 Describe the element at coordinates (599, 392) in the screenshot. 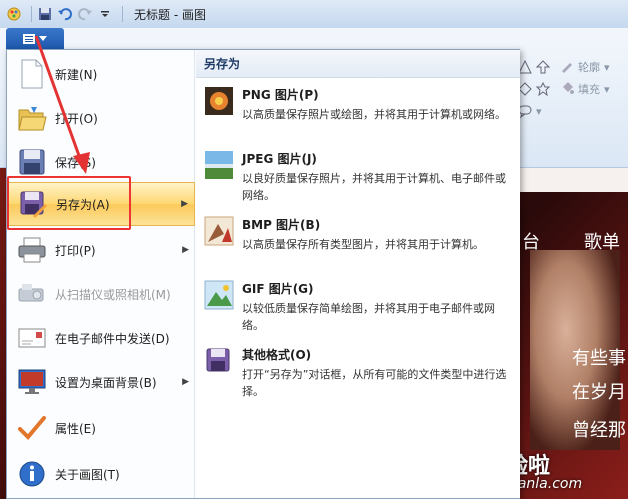

I see `photo-text-4: 在岁月` at that location.